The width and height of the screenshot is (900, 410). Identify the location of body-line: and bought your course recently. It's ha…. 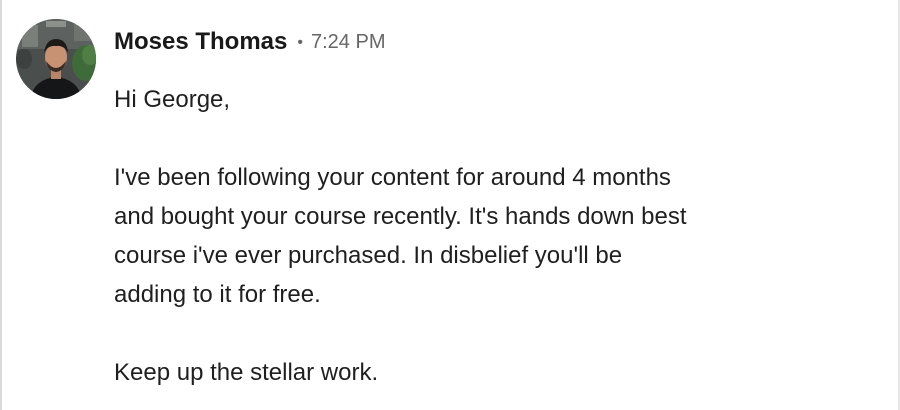
(400, 216).